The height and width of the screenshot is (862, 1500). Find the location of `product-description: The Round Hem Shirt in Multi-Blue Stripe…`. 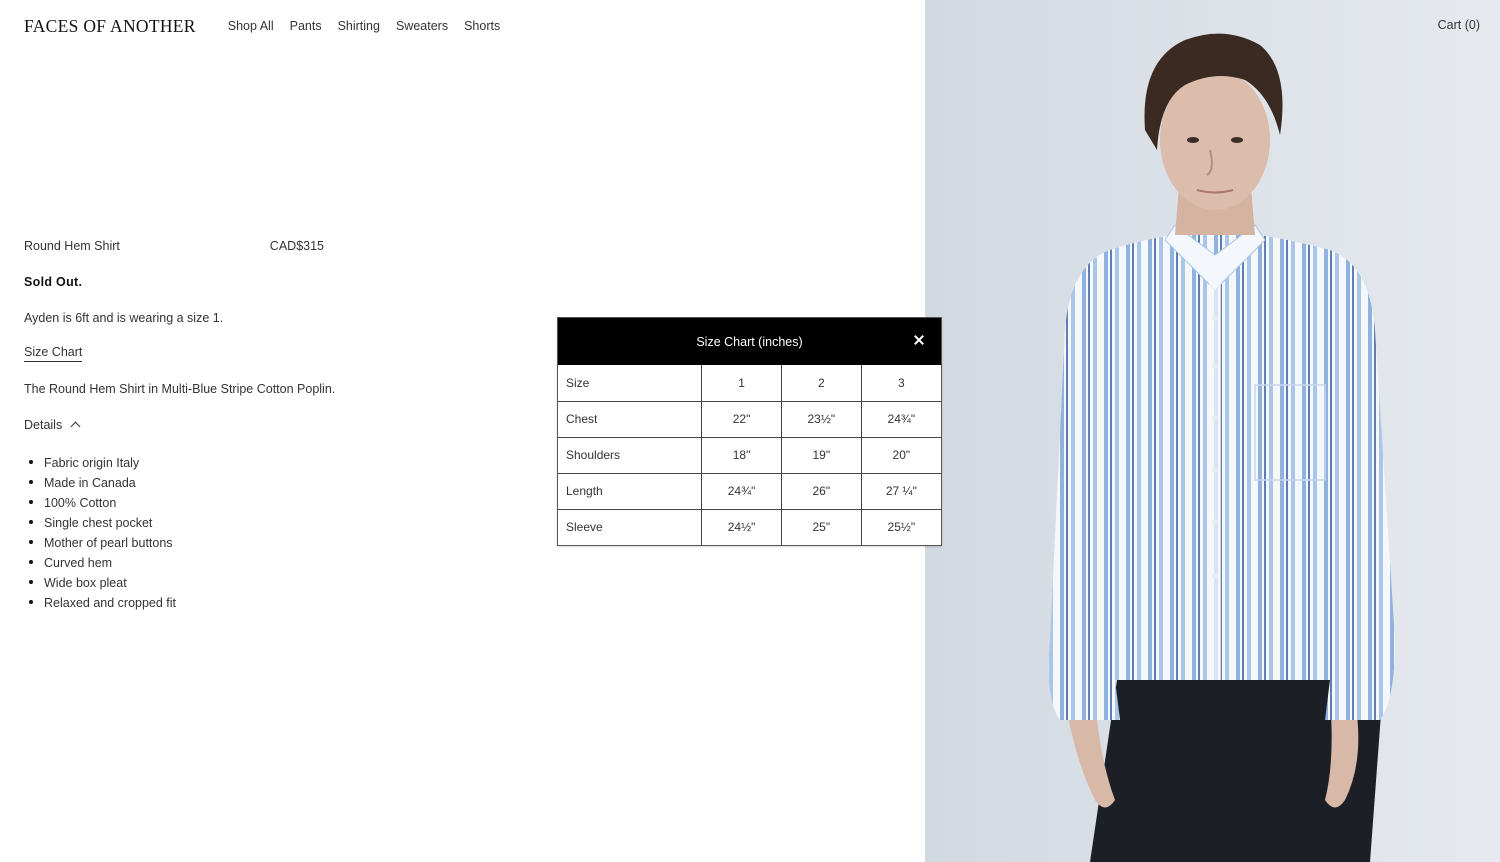

product-description: The Round Hem Shirt in Multi-Blue Stripe… is located at coordinates (180, 389).